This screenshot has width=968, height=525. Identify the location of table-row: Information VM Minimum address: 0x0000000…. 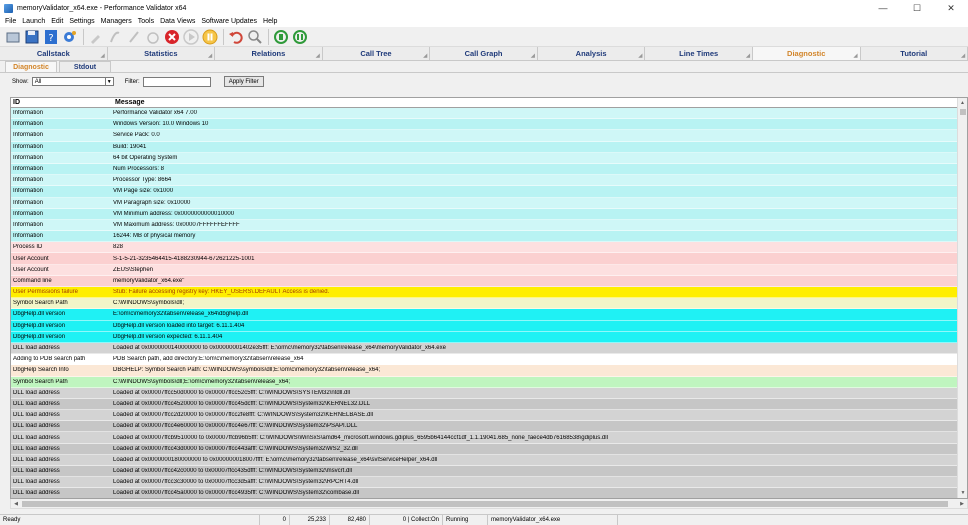
(484, 214).